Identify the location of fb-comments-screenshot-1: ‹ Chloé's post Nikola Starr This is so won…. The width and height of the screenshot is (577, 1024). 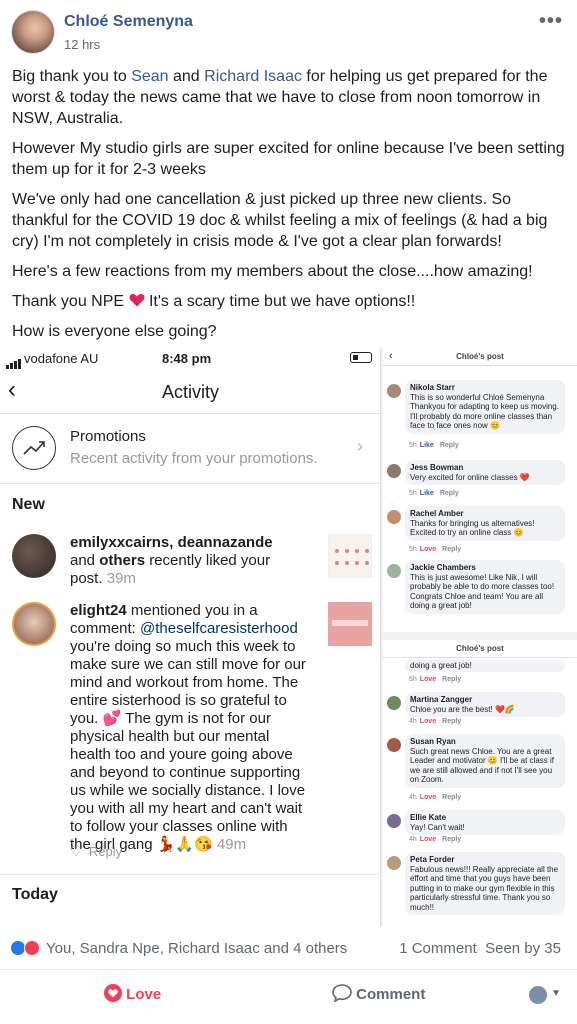
(480, 490).